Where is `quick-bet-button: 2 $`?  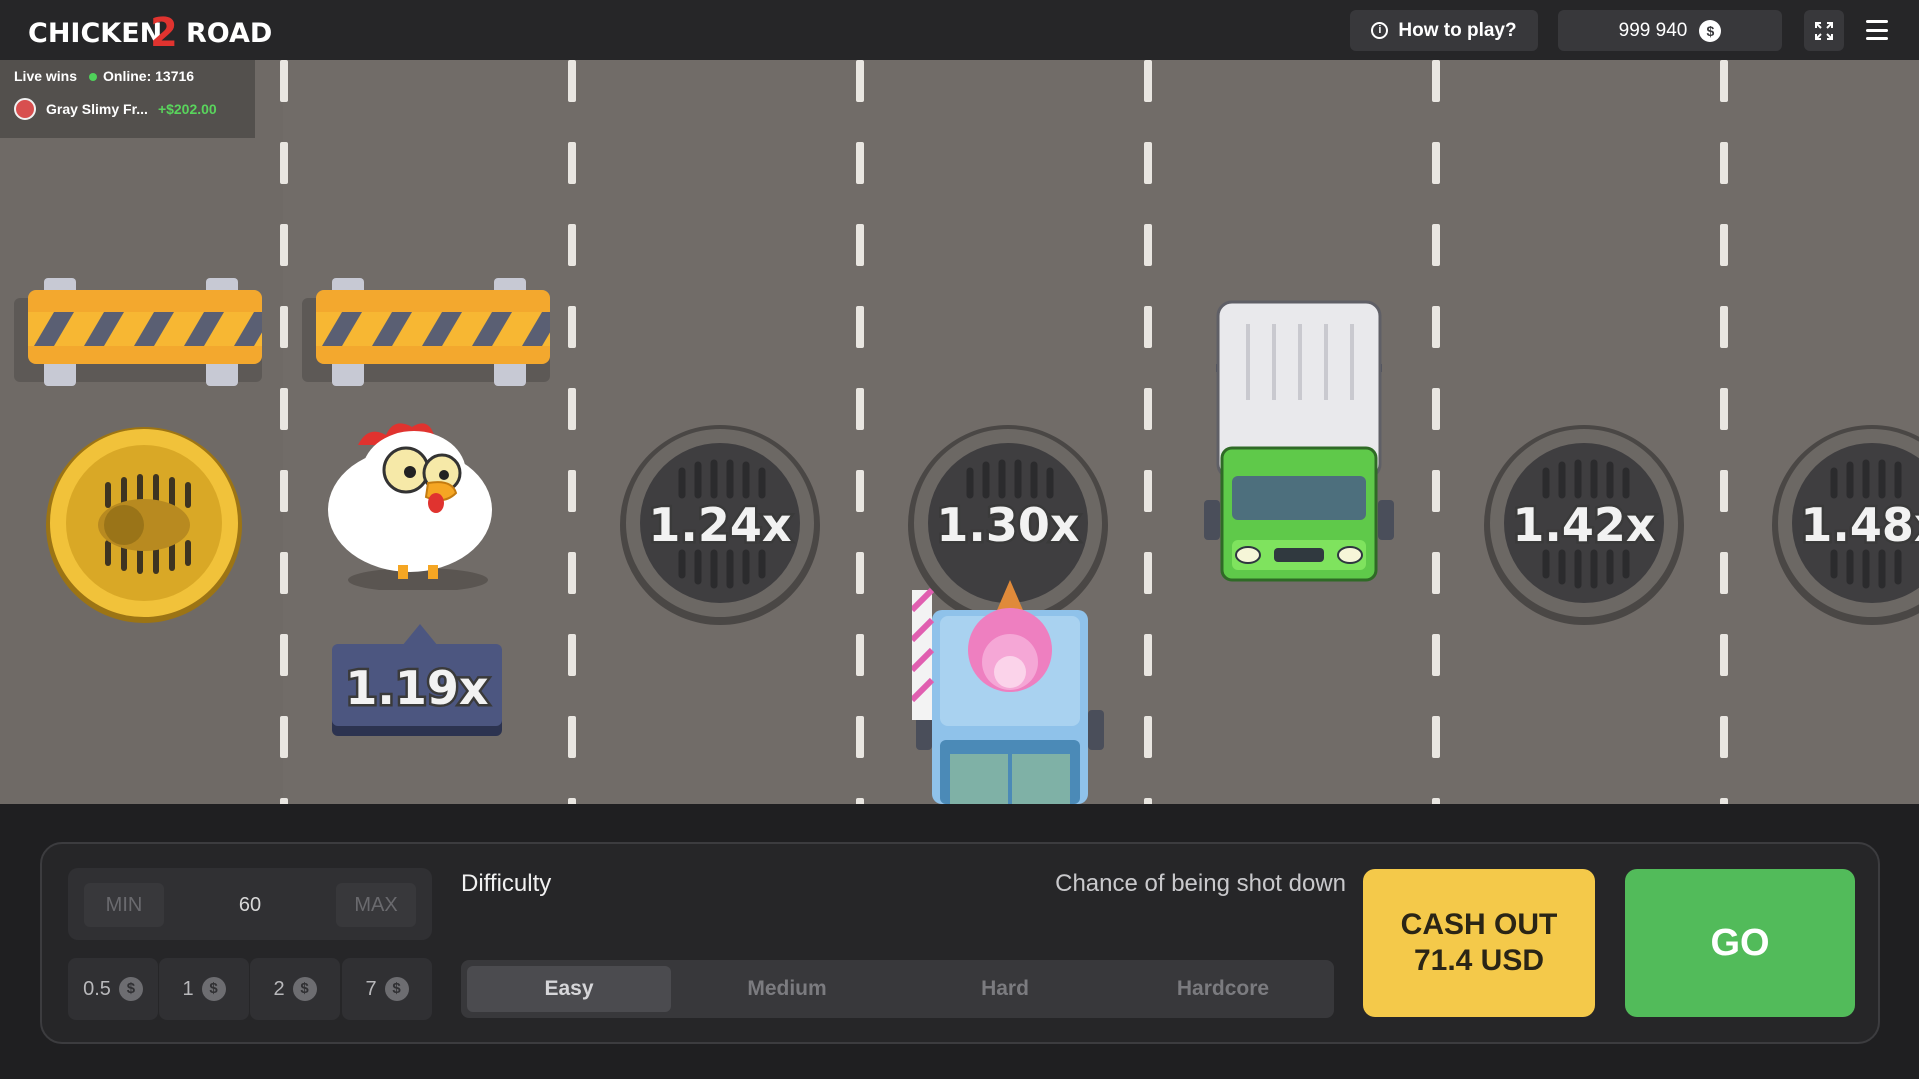 quick-bet-button: 2 $ is located at coordinates (295, 989).